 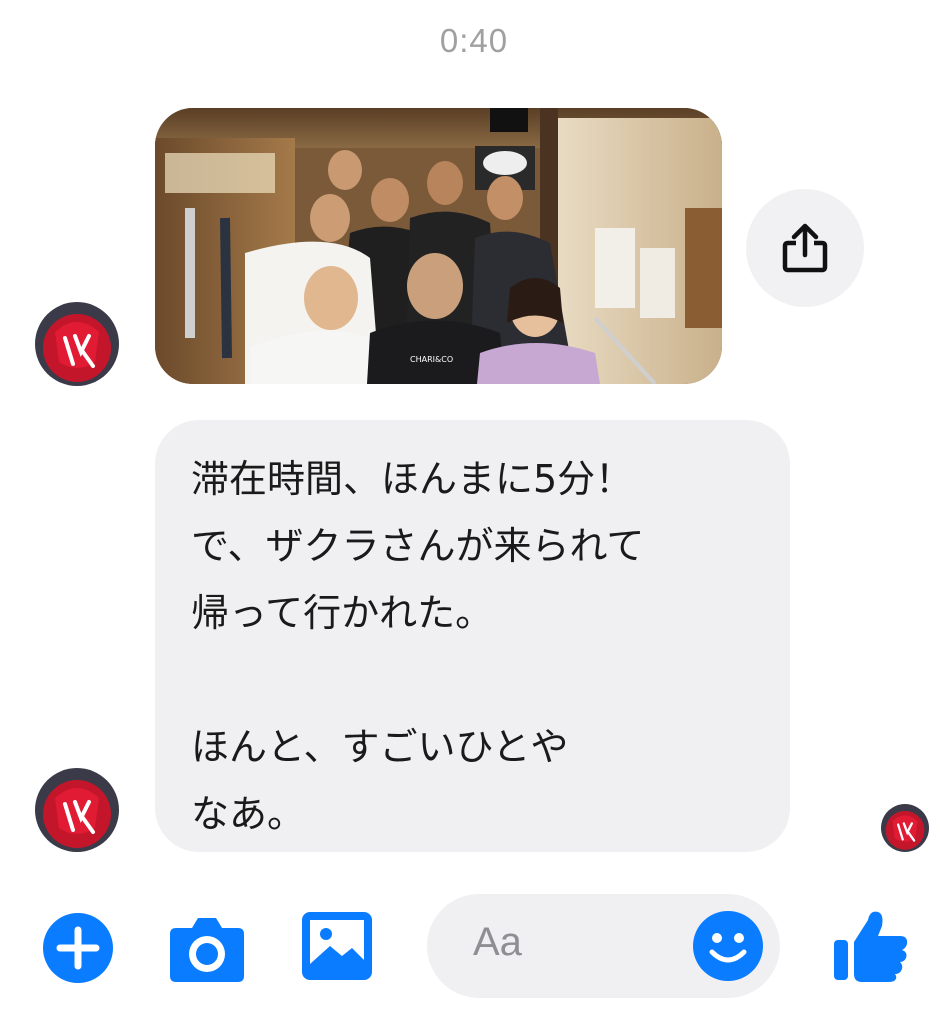 I want to click on like-button, so click(x=871, y=945).